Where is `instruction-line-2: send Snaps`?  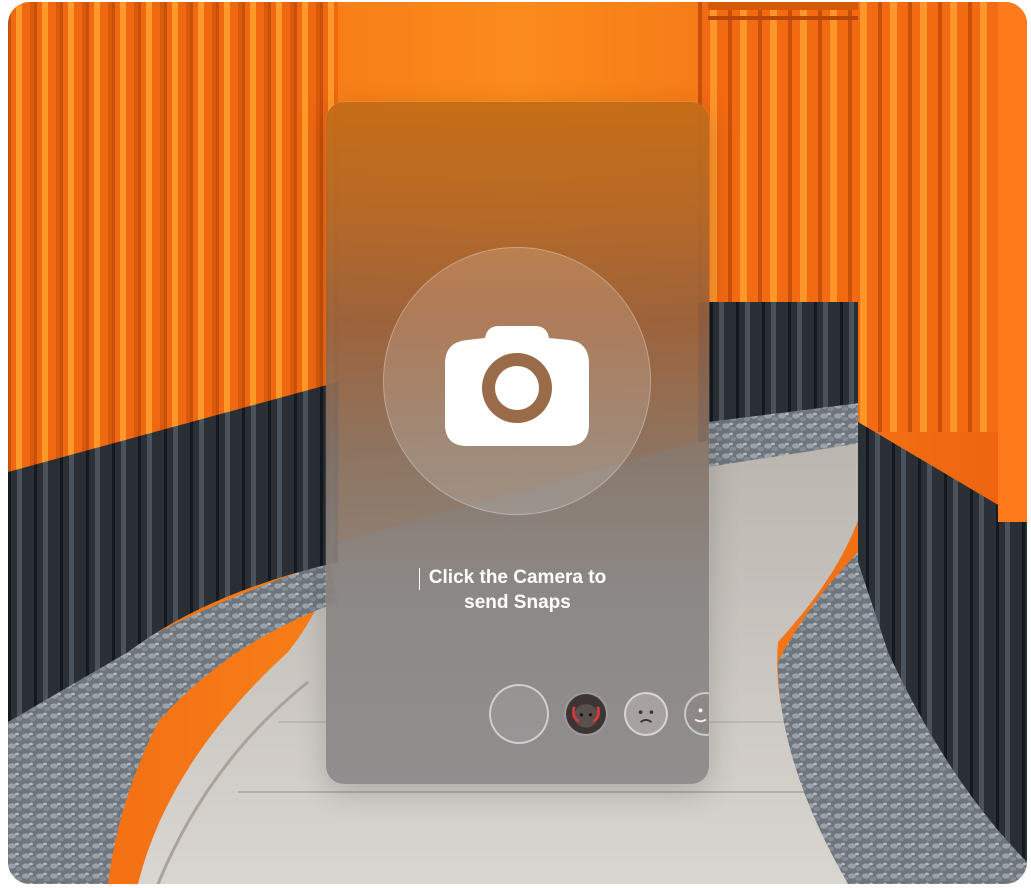 instruction-line-2: send Snaps is located at coordinates (517, 602).